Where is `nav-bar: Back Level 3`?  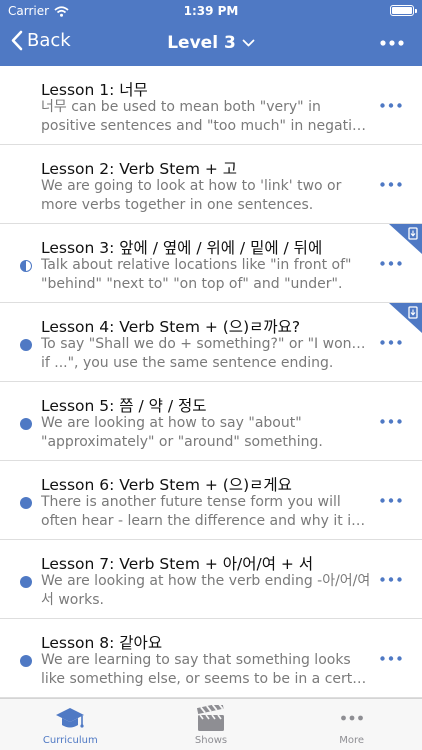
nav-bar: Back Level 3 is located at coordinates (211, 44).